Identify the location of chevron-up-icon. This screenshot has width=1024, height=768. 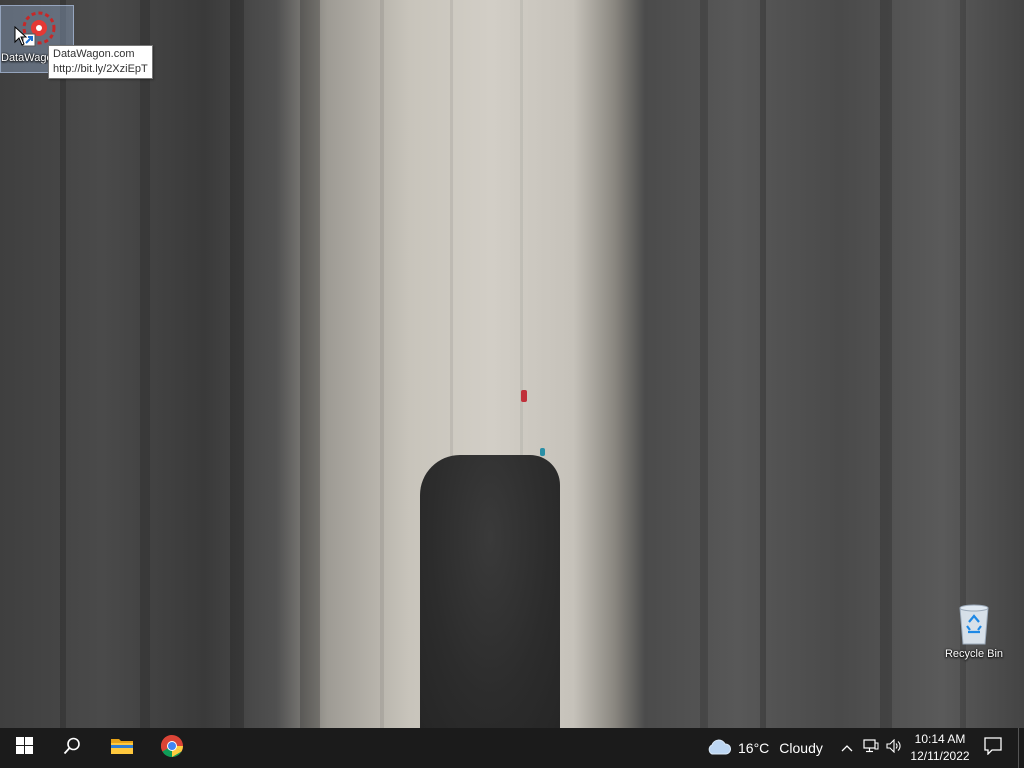
(847, 748).